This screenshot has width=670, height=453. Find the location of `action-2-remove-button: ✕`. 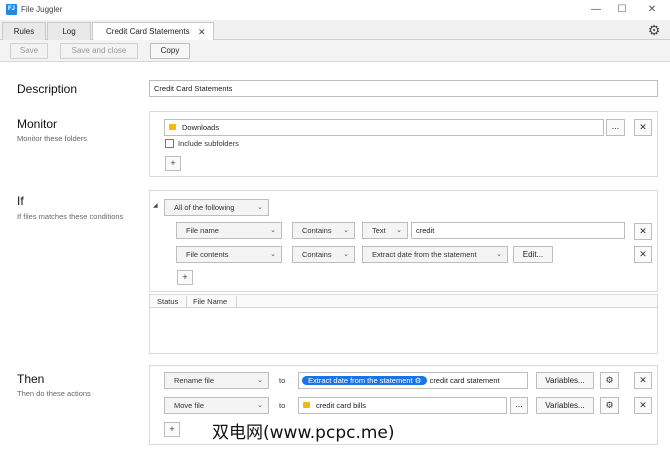

action-2-remove-button: ✕ is located at coordinates (643, 405).